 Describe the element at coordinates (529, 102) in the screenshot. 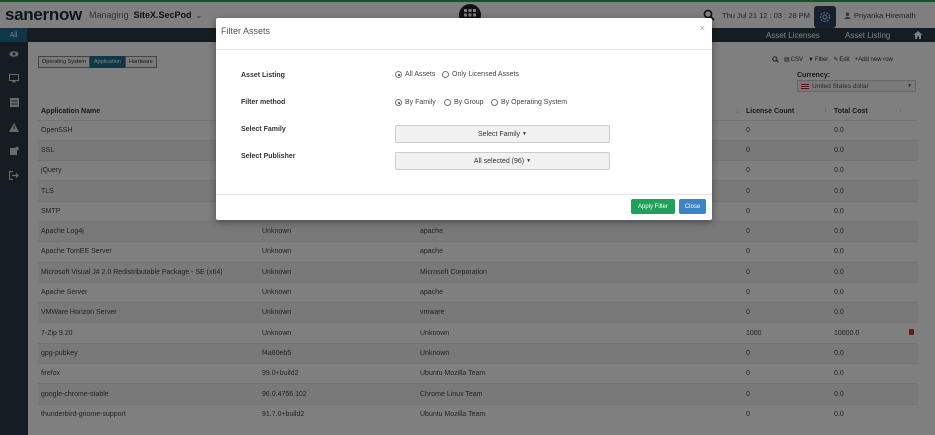

I see `radio-by-os: By Operating System` at that location.